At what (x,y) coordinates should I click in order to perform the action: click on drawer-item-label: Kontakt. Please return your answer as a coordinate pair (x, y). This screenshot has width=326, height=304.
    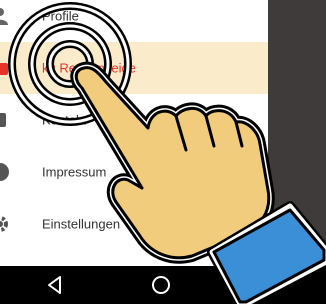
    Looking at the image, I should click on (64, 120).